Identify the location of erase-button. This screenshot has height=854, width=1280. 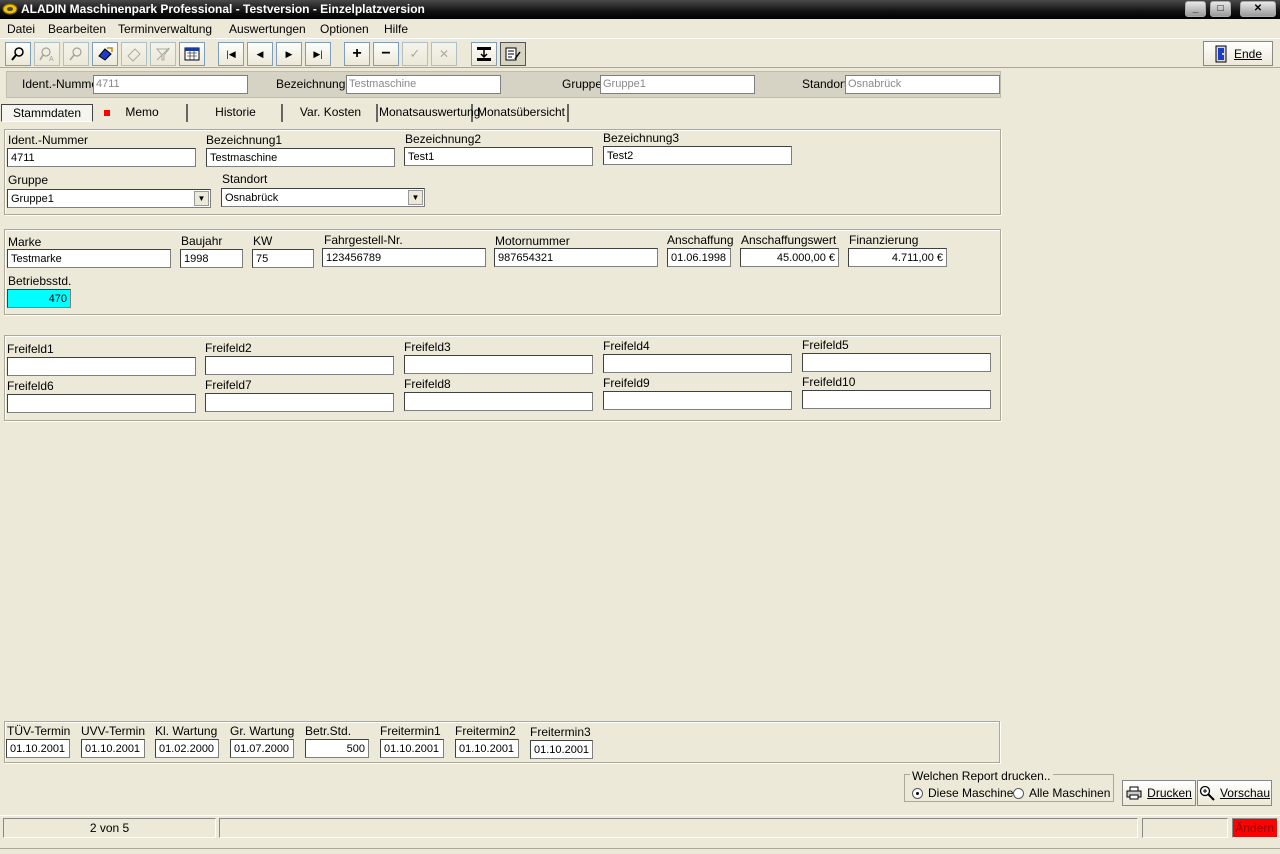
(134, 54).